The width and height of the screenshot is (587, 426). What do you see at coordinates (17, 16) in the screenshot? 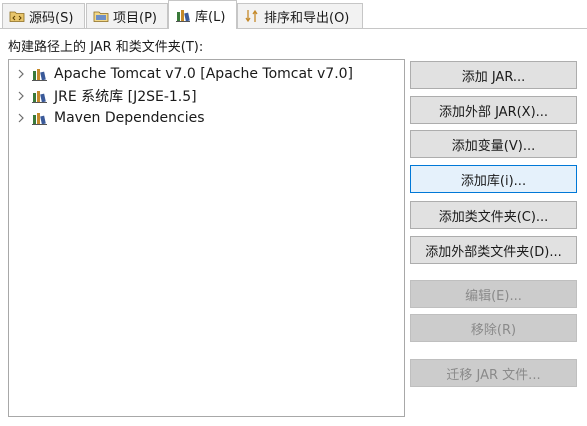
I see `source-folder-icon` at bounding box center [17, 16].